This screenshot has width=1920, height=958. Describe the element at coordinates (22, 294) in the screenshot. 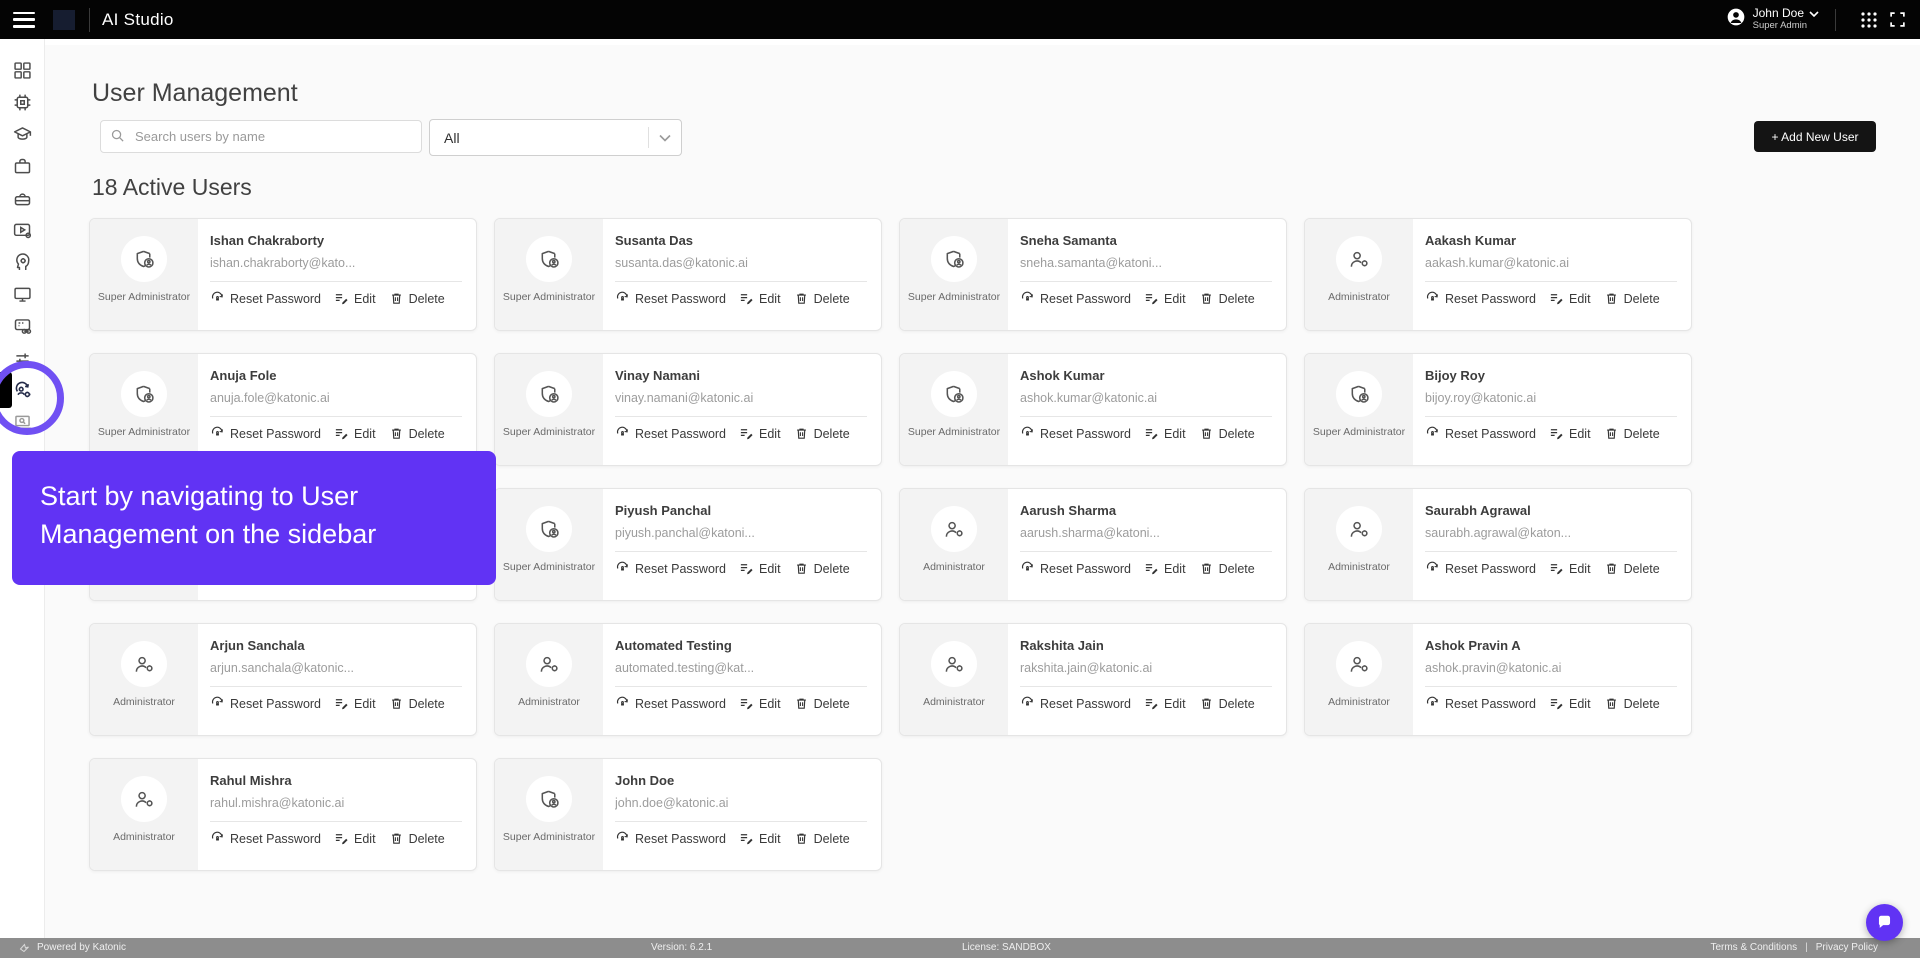

I see `sidebar-item-deployments` at that location.